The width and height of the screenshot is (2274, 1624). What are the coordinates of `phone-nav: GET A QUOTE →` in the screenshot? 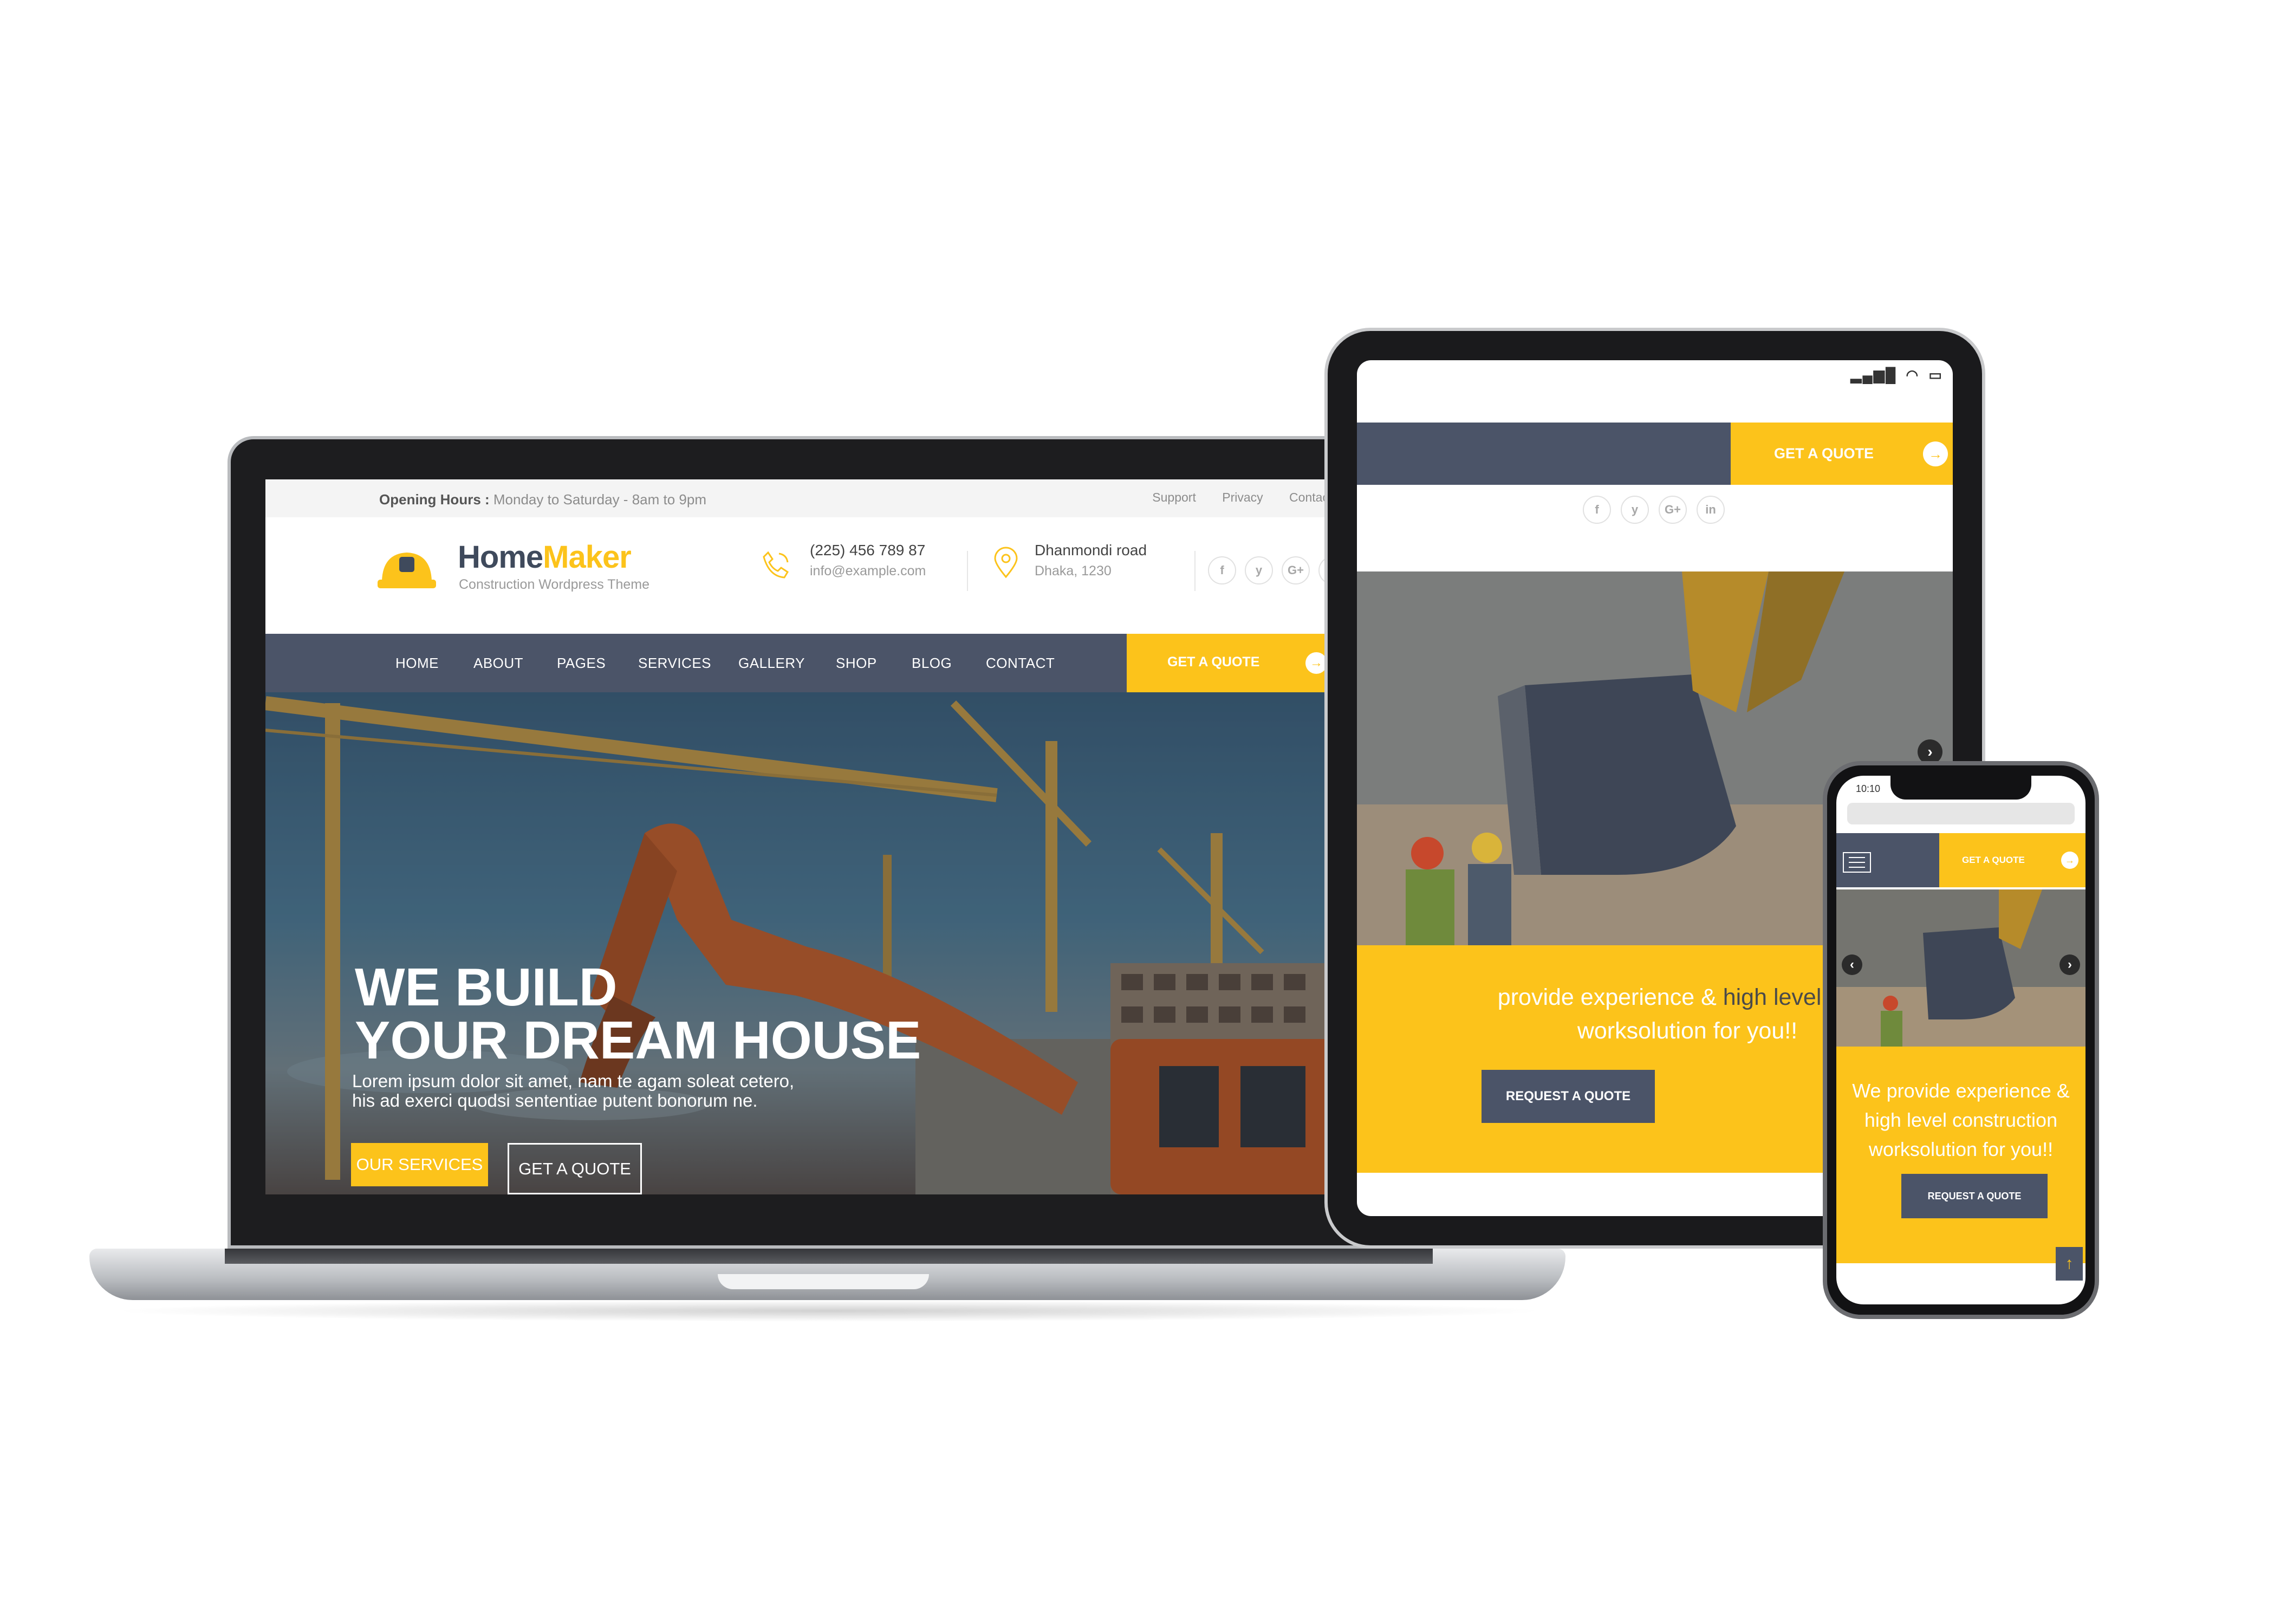 It's located at (1960, 860).